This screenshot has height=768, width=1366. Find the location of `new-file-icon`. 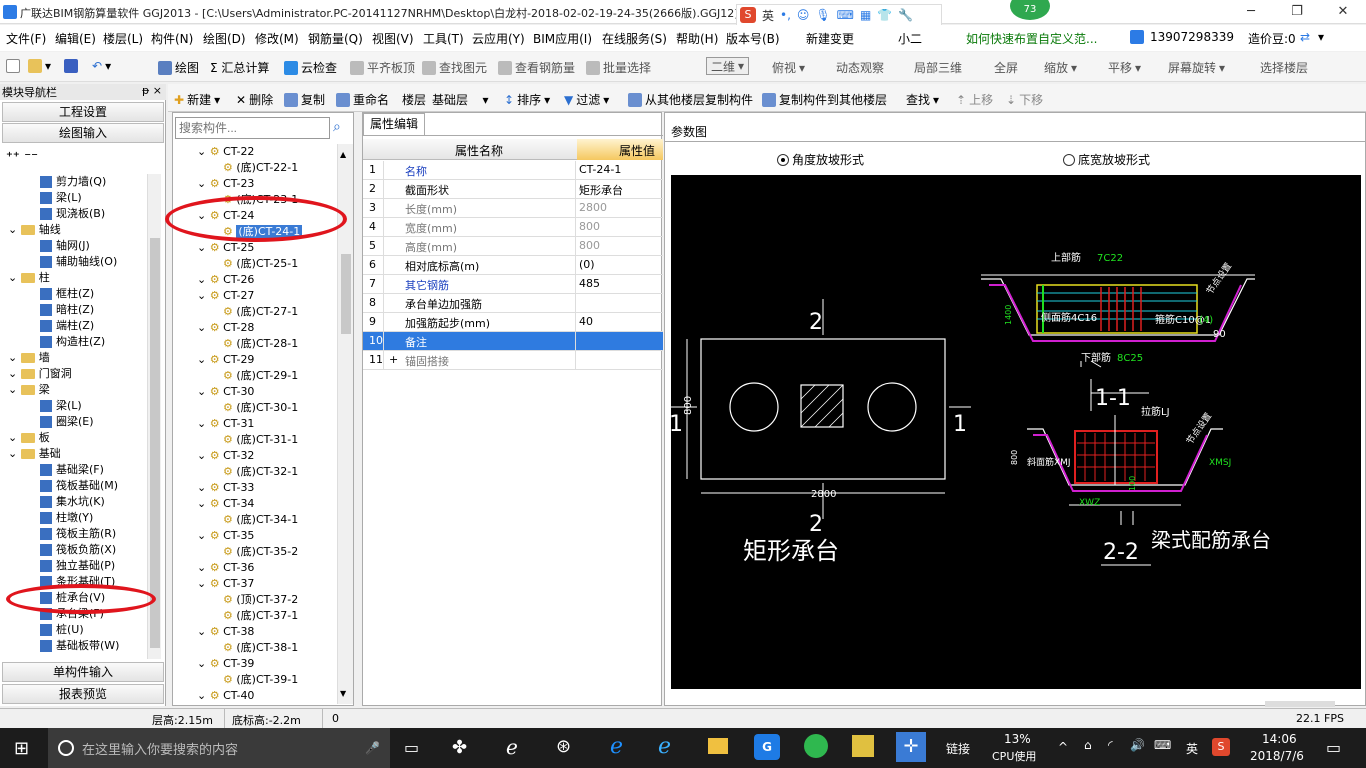

new-file-icon is located at coordinates (13, 66).